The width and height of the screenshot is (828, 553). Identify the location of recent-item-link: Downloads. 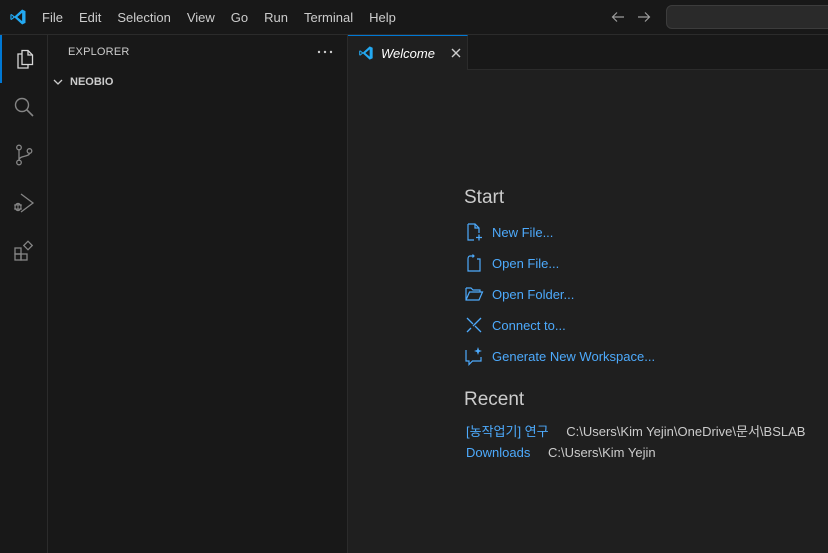
(498, 452).